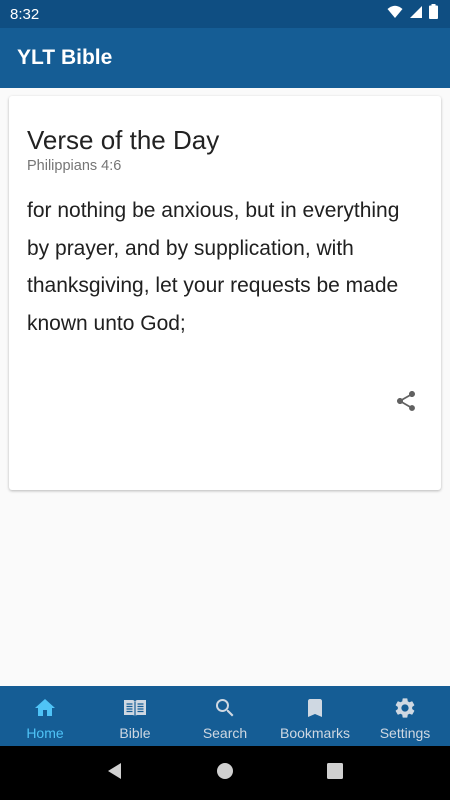 This screenshot has height=800, width=450. I want to click on nav-label-search: Search, so click(225, 733).